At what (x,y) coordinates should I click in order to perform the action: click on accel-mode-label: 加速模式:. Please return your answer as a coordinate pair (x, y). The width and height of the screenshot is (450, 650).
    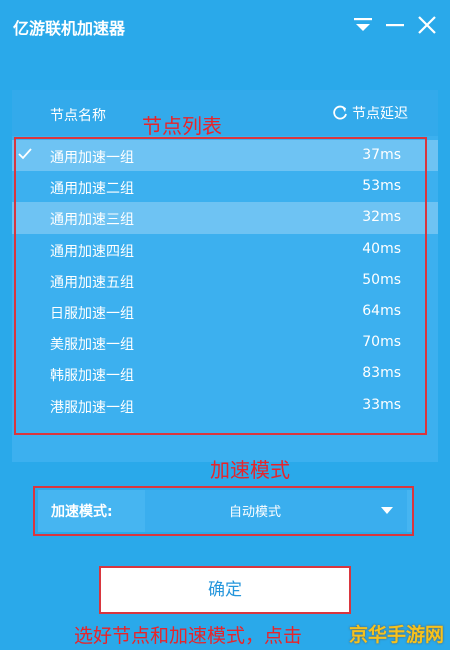
    Looking at the image, I should click on (82, 512).